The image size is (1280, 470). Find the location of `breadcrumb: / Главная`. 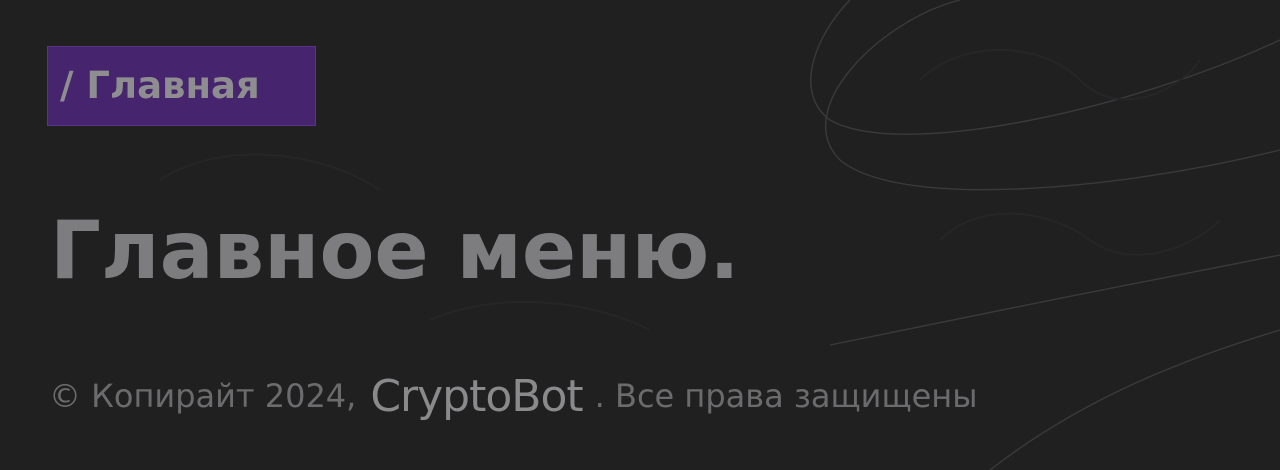

breadcrumb: / Главная is located at coordinates (181, 86).